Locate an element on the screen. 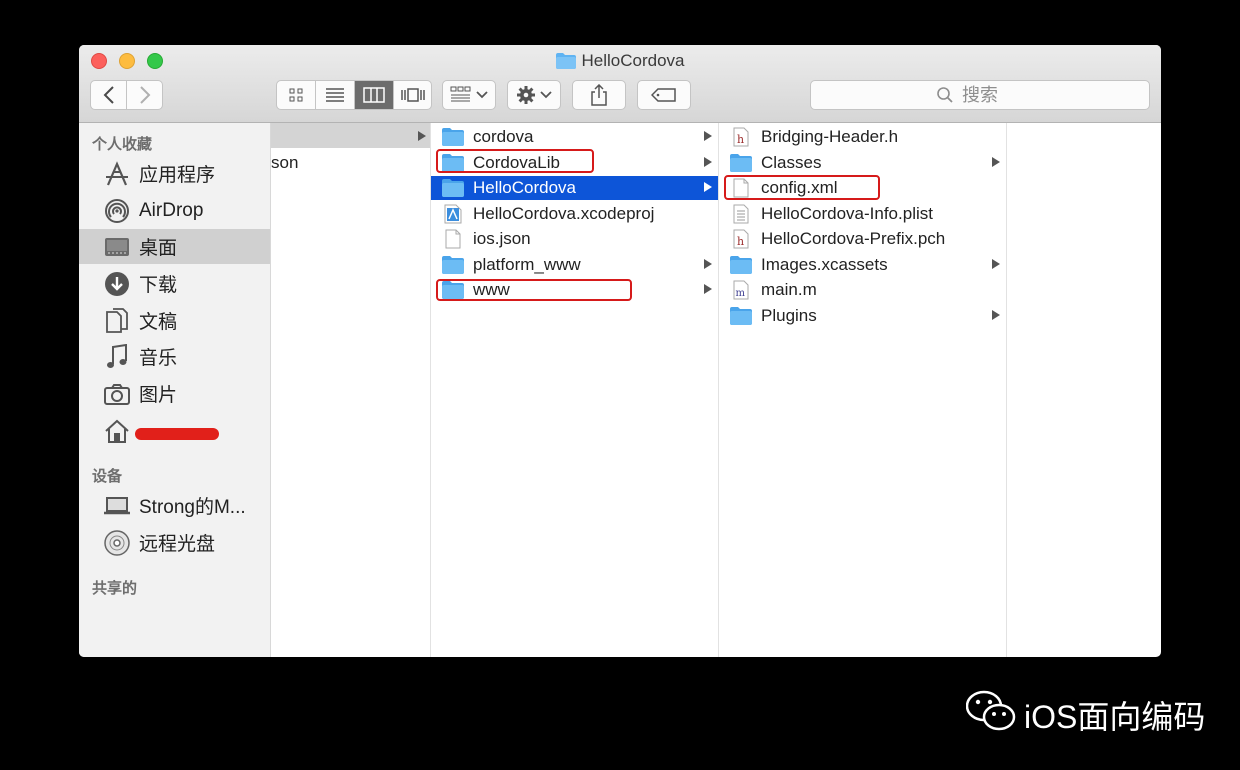 This screenshot has height=770, width=1240. list-item-ios-json: ios.json is located at coordinates (574, 239).